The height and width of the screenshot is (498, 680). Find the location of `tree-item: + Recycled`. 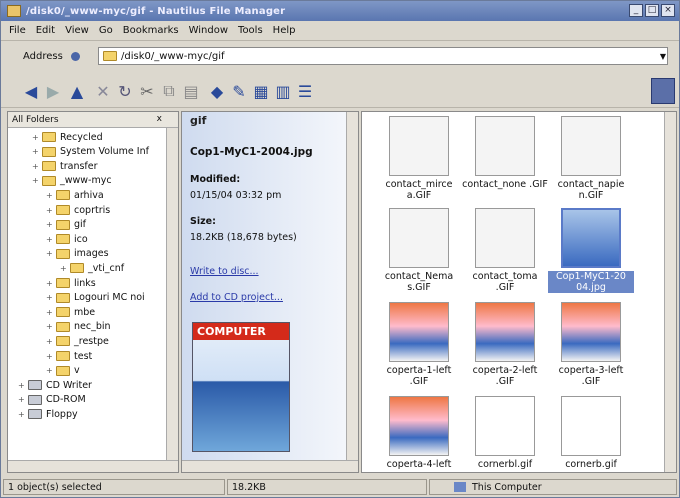

tree-item: + Recycled is located at coordinates (67, 137).